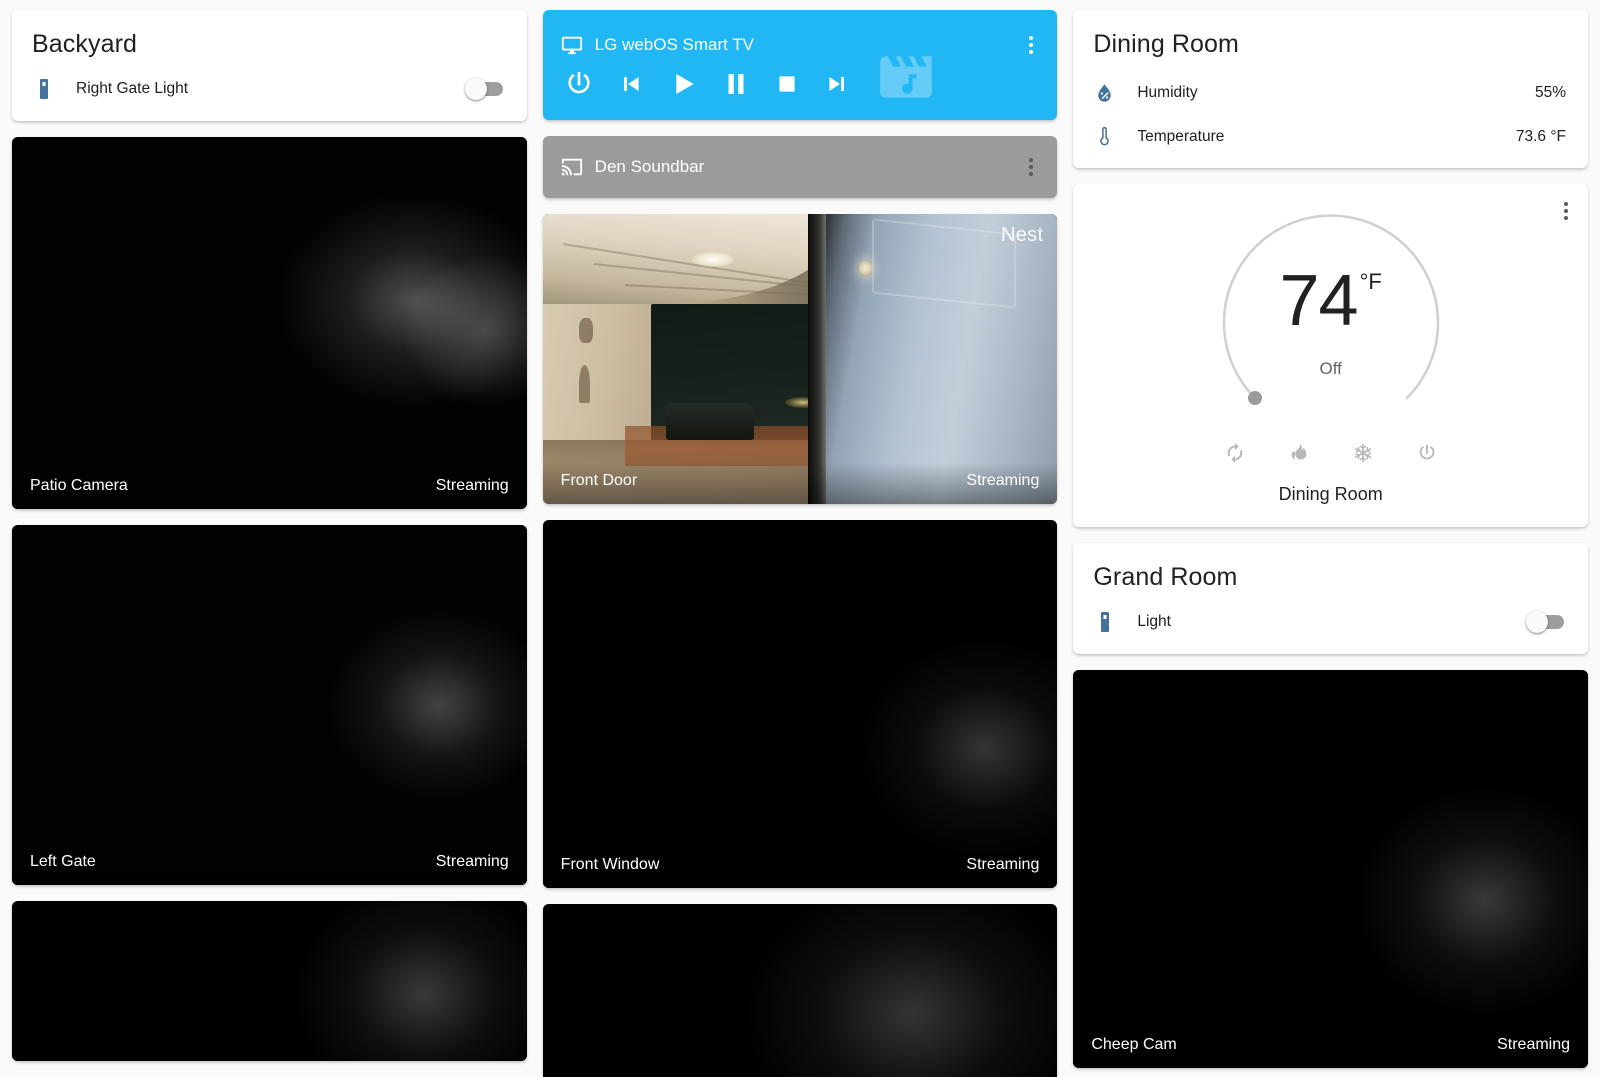 Image resolution: width=1600 pixels, height=1077 pixels. Describe the element at coordinates (269, 95) in the screenshot. I see `entity-row-right-gate-light: Right Gate Light` at that location.